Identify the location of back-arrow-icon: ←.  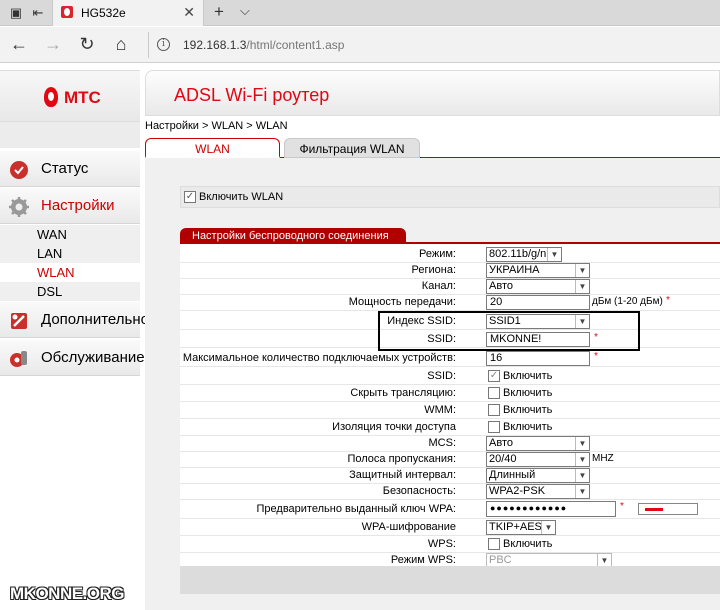
(19, 44).